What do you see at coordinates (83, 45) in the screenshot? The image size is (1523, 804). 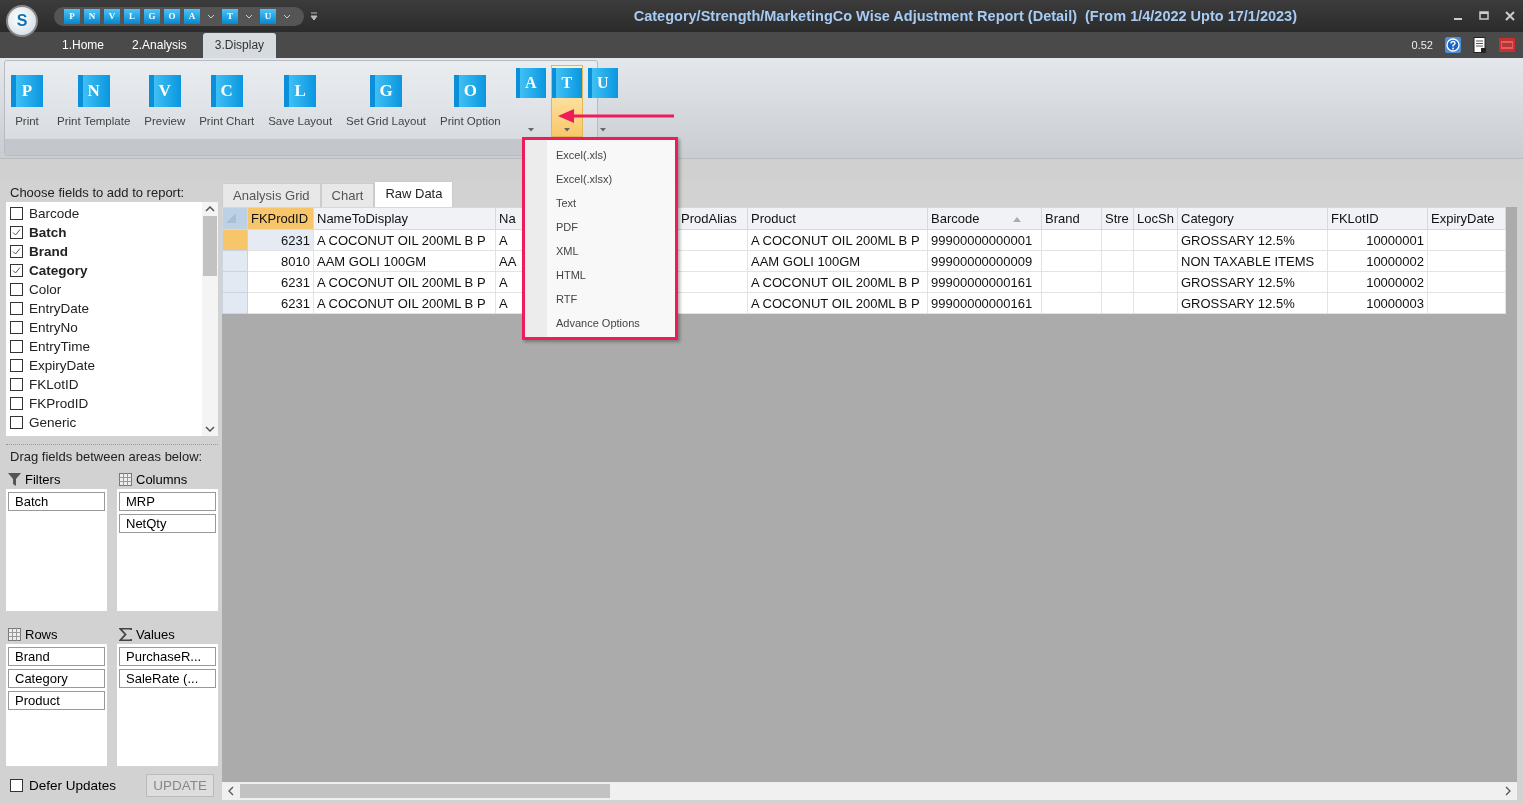 I see `ribbon-tab: 1.Home` at bounding box center [83, 45].